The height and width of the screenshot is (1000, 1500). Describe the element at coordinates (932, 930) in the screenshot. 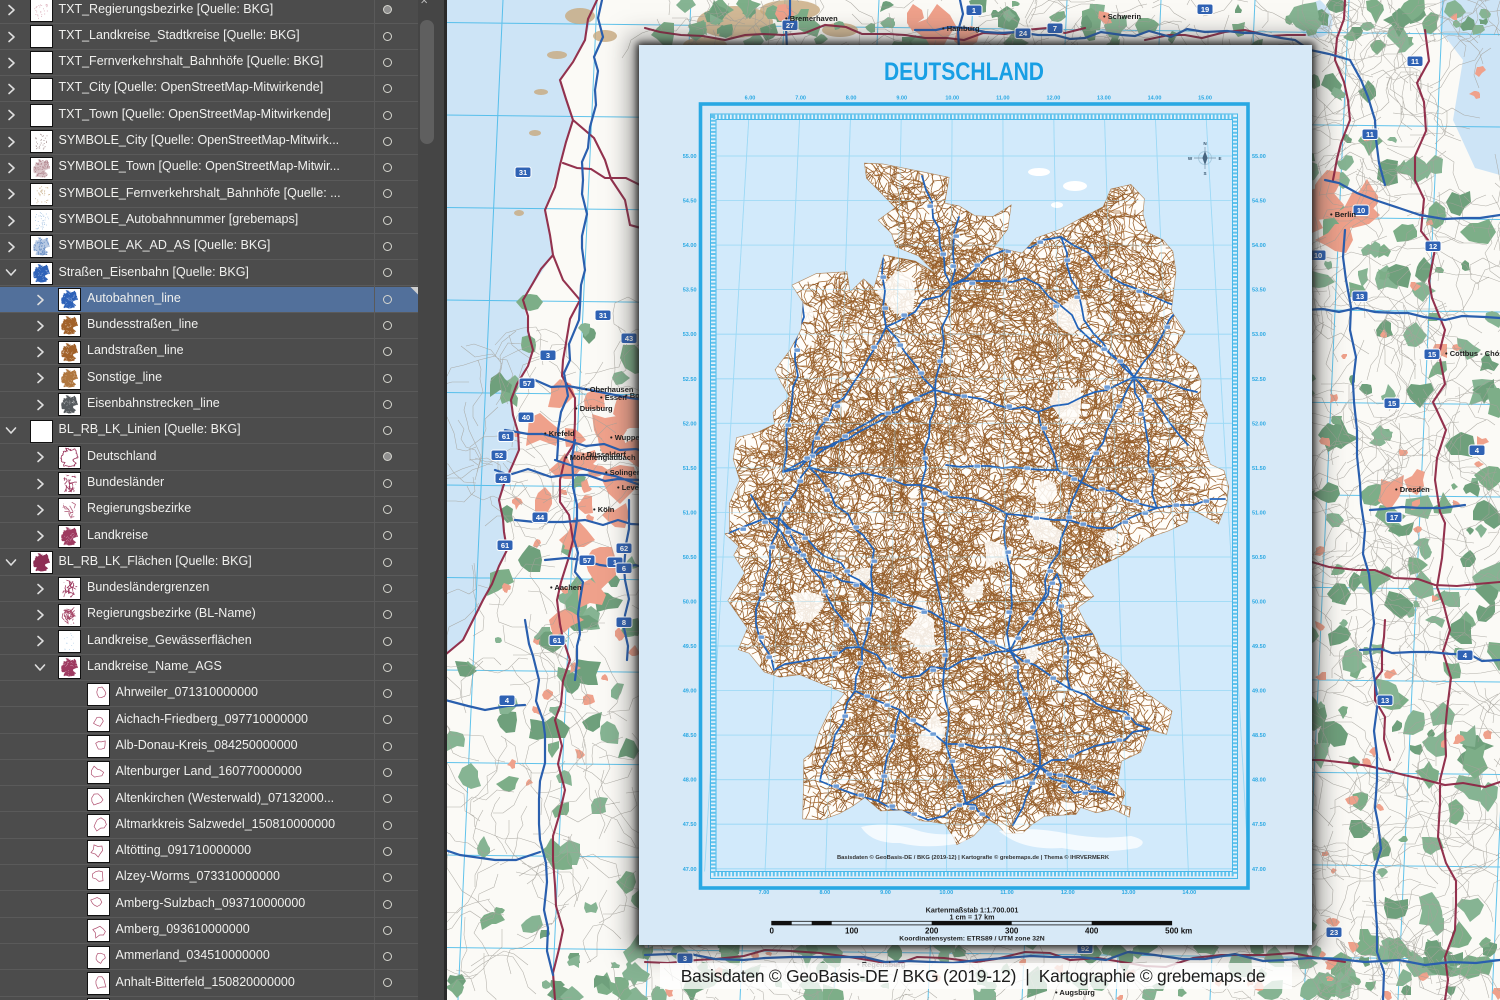

I see `svg-text: 200` at that location.